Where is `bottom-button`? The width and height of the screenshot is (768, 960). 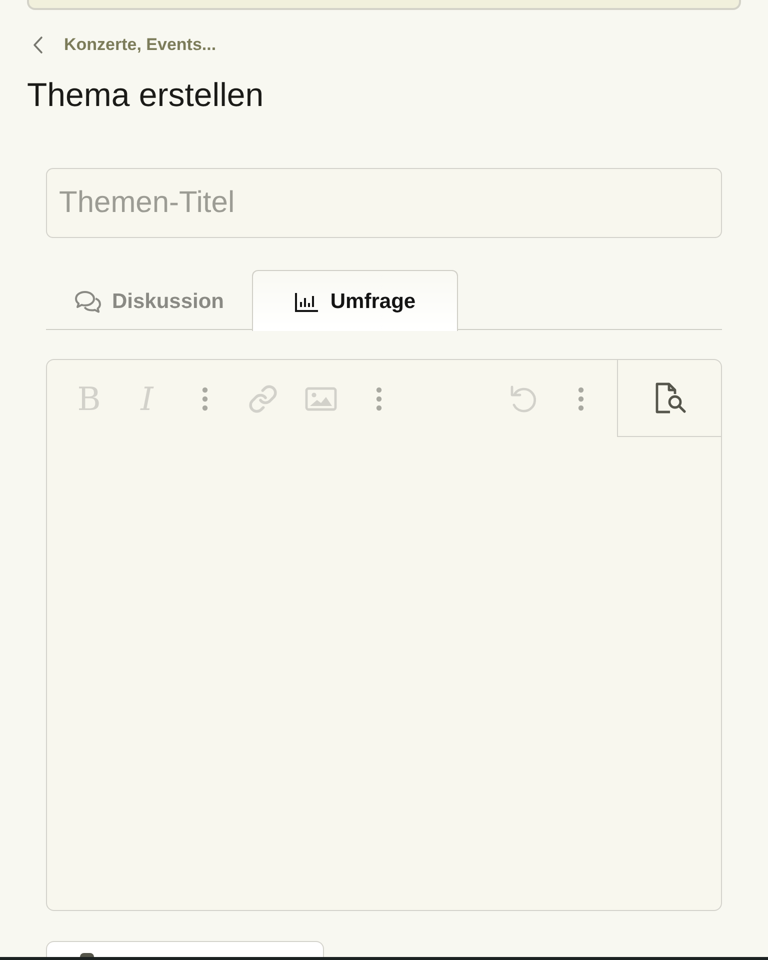
bottom-button is located at coordinates (185, 949).